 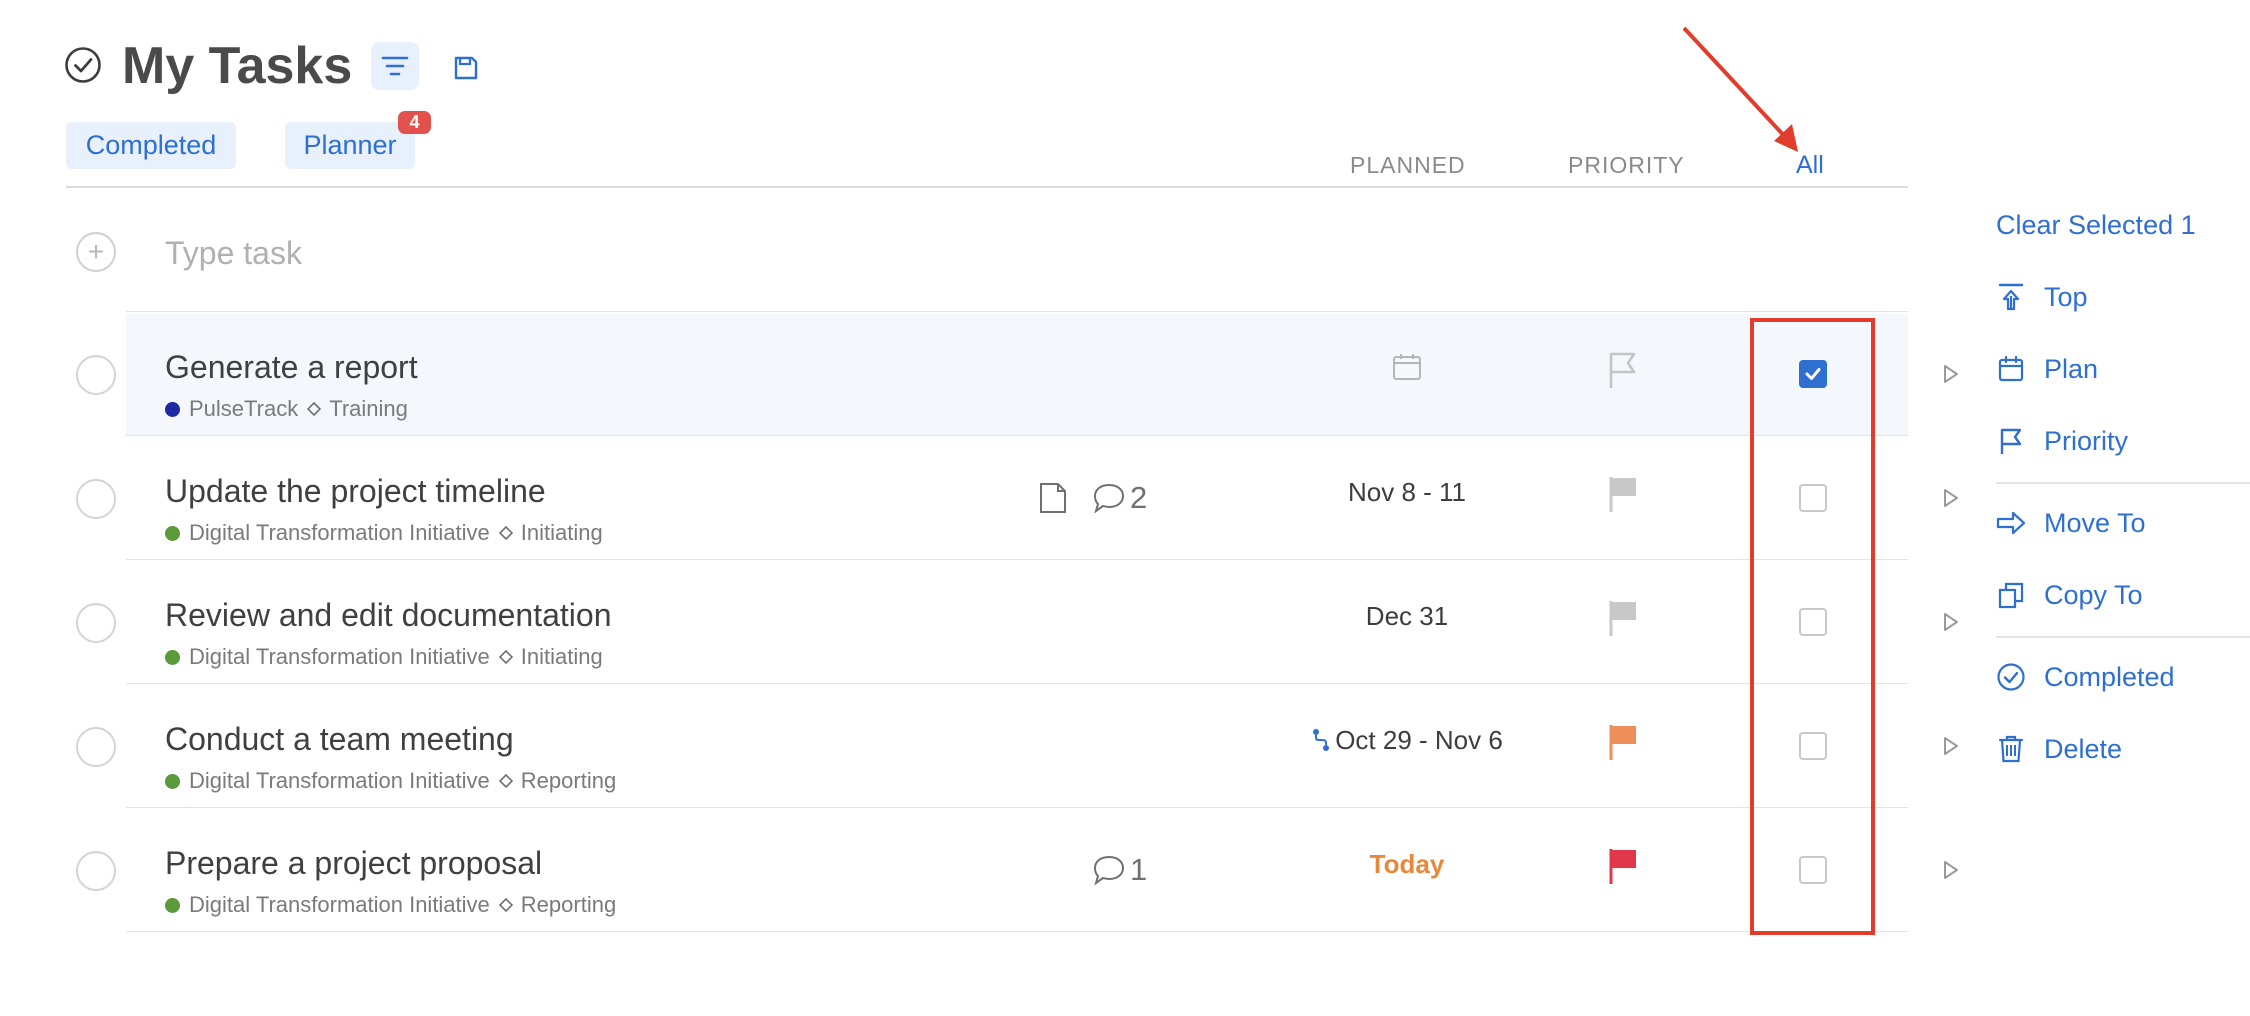 I want to click on page-title: My Tasks, so click(x=237, y=66).